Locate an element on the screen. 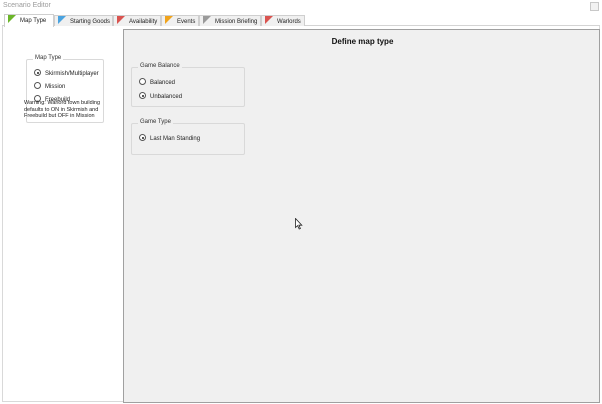  radio-label: Mission is located at coordinates (55, 87).